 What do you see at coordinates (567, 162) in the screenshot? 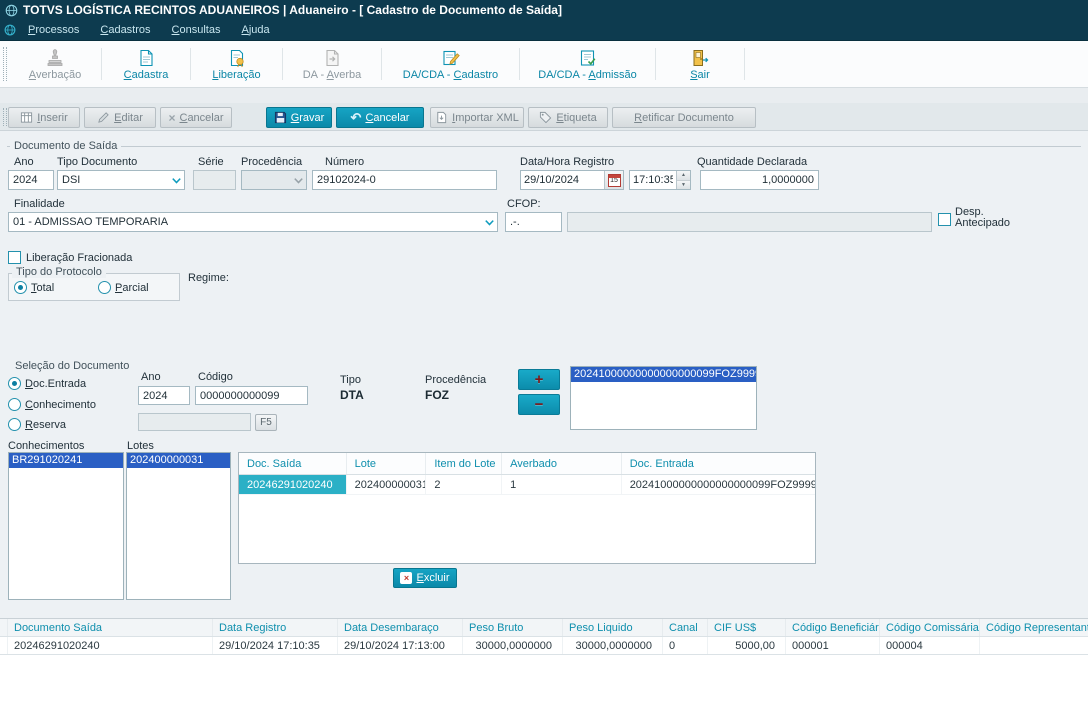
I see `data-hora-registro-label: Data/Hora Registro` at bounding box center [567, 162].